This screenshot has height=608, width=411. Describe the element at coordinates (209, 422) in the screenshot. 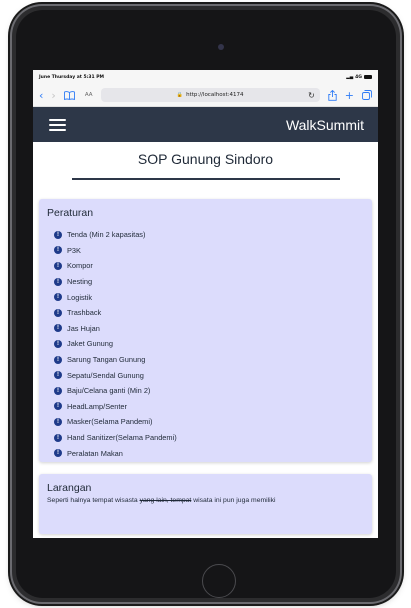

I see `list-item: ! Masker(Selama Pandemi)` at that location.